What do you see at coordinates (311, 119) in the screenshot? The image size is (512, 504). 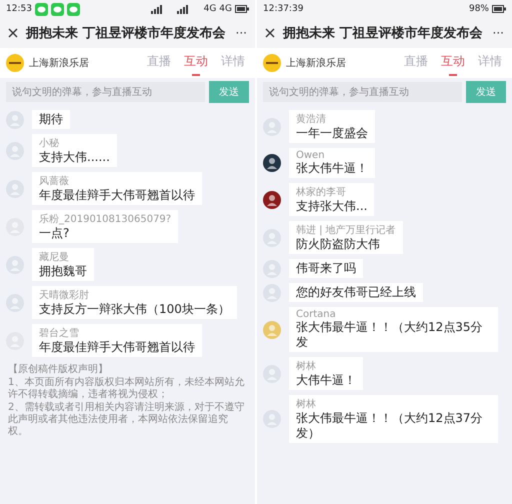 I see `user-name: 黄浩清` at bounding box center [311, 119].